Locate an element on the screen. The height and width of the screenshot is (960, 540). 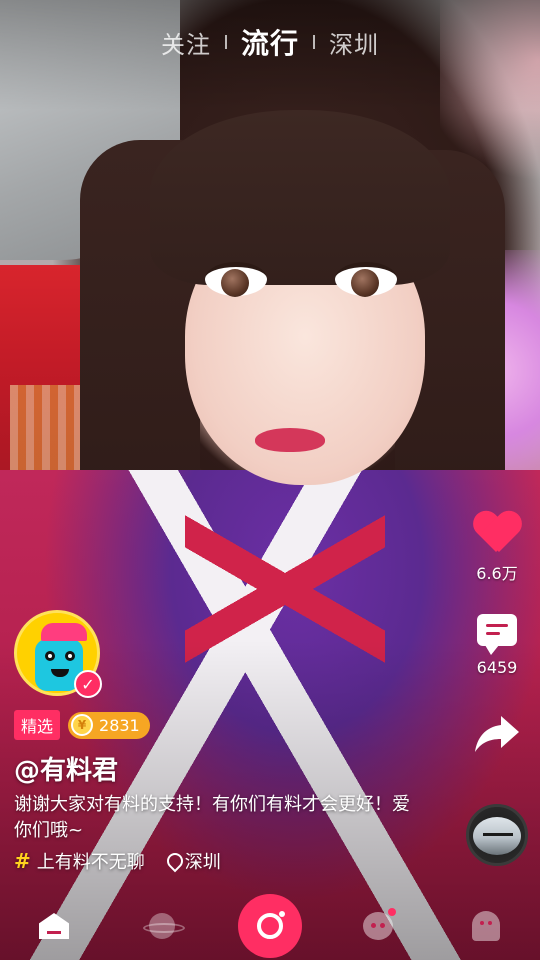
home-icon is located at coordinates (54, 926).